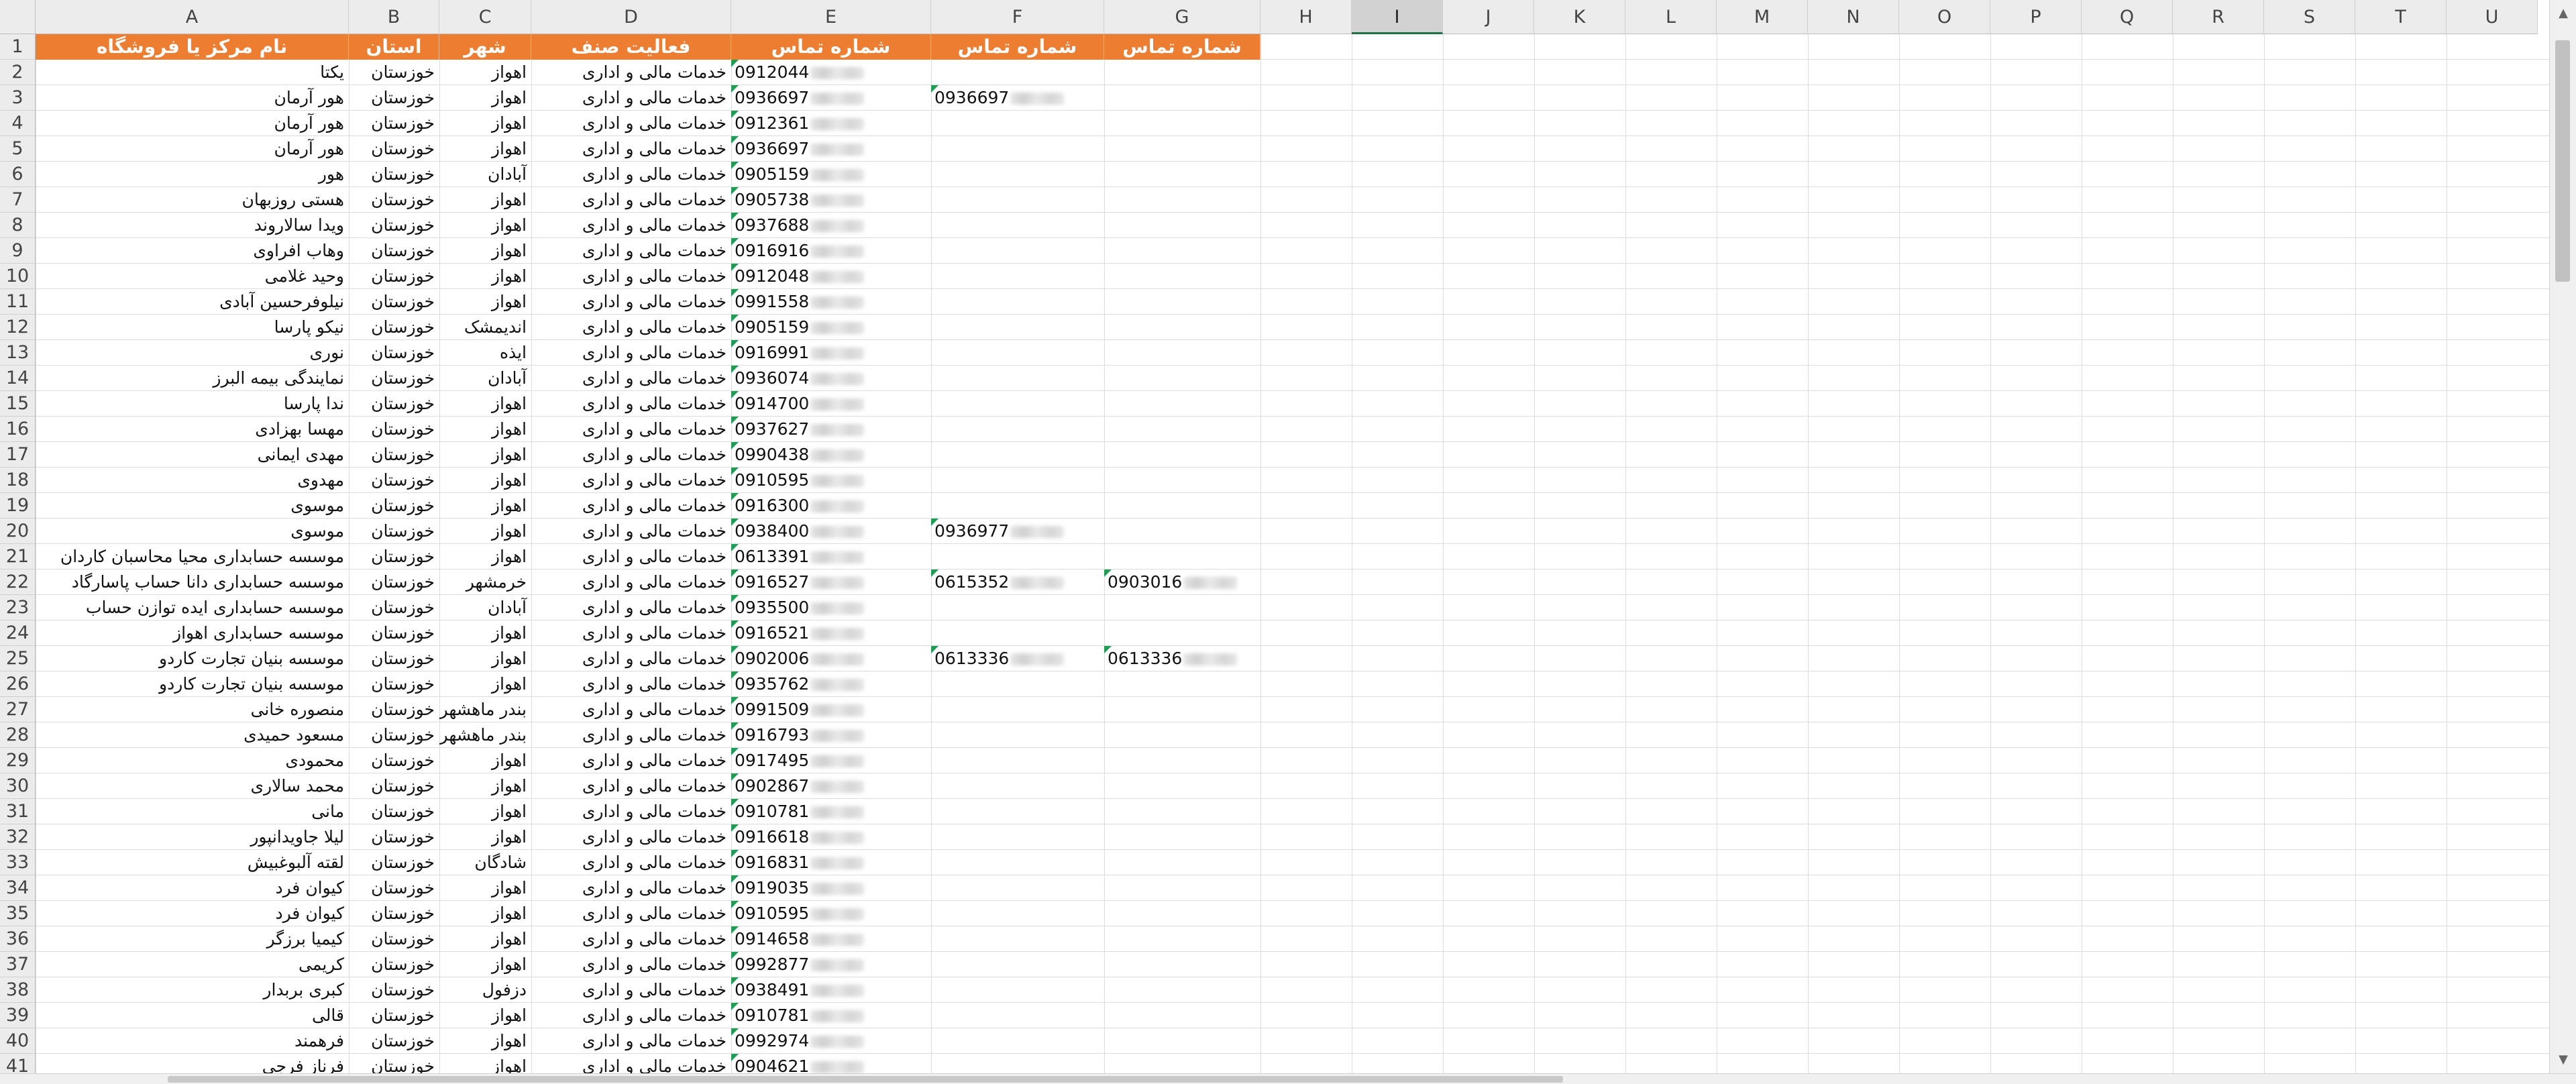 Image resolution: width=2576 pixels, height=1084 pixels. What do you see at coordinates (192, 200) in the screenshot?
I see `cell-name: هستی روزبهان` at bounding box center [192, 200].